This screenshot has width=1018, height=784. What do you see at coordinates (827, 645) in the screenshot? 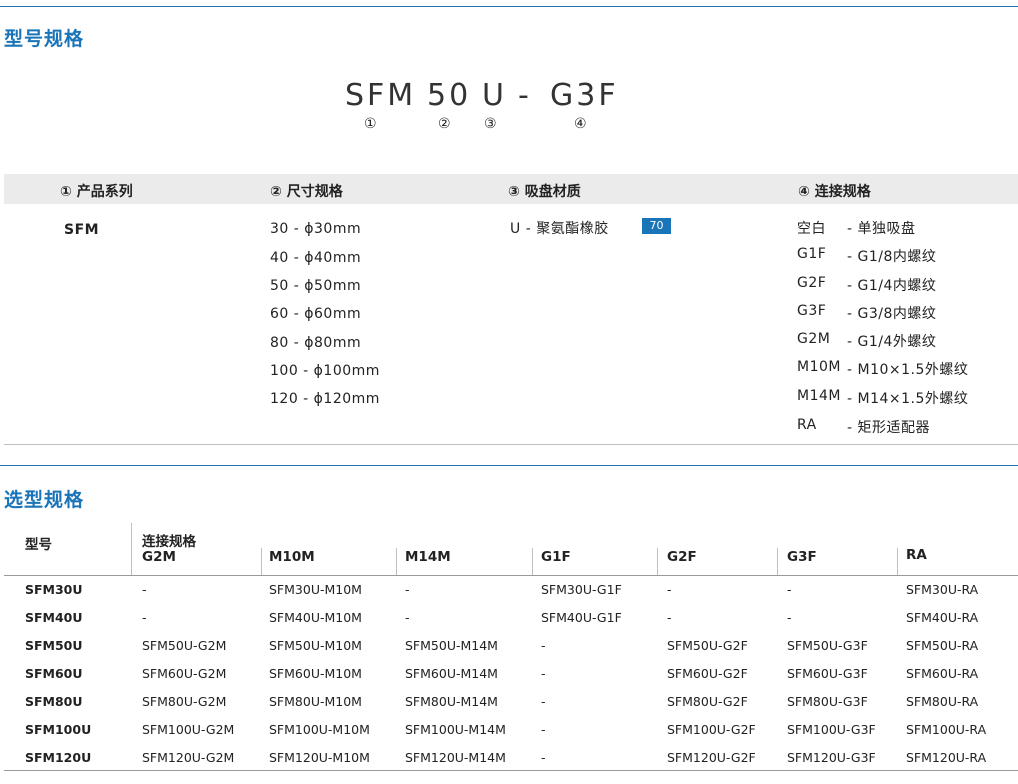
I see `table-cell: SFM50U-G3F` at bounding box center [827, 645].